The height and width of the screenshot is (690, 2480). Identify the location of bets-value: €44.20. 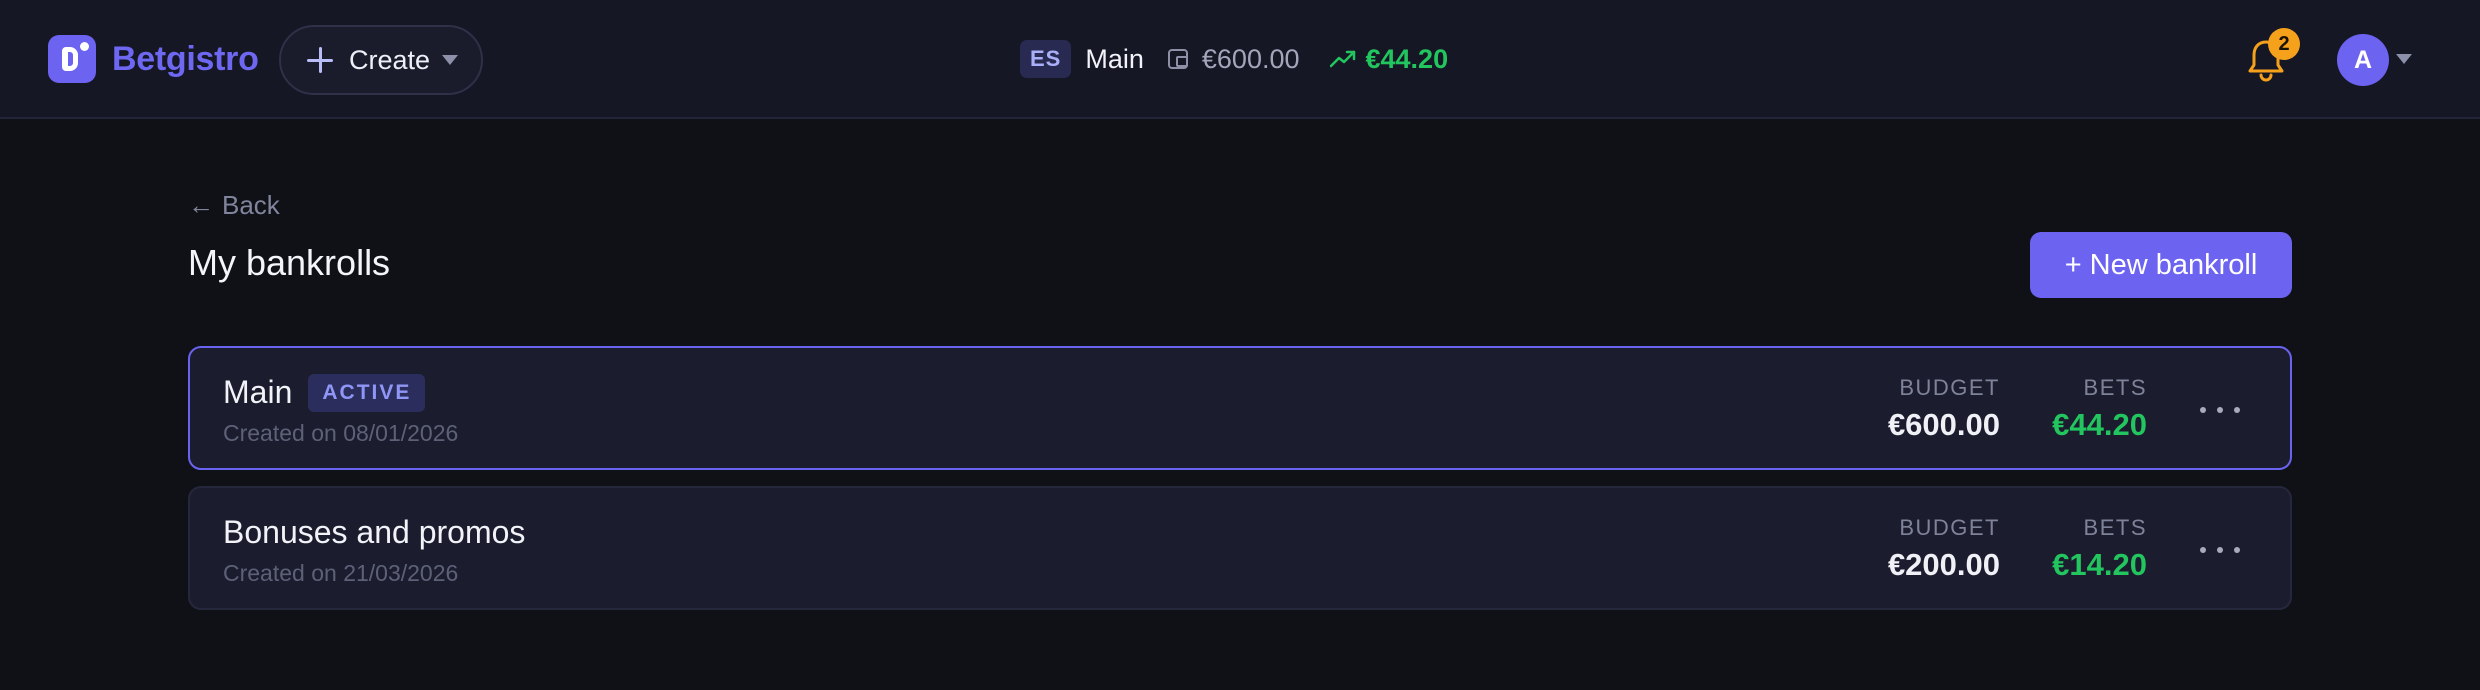
(2099, 424).